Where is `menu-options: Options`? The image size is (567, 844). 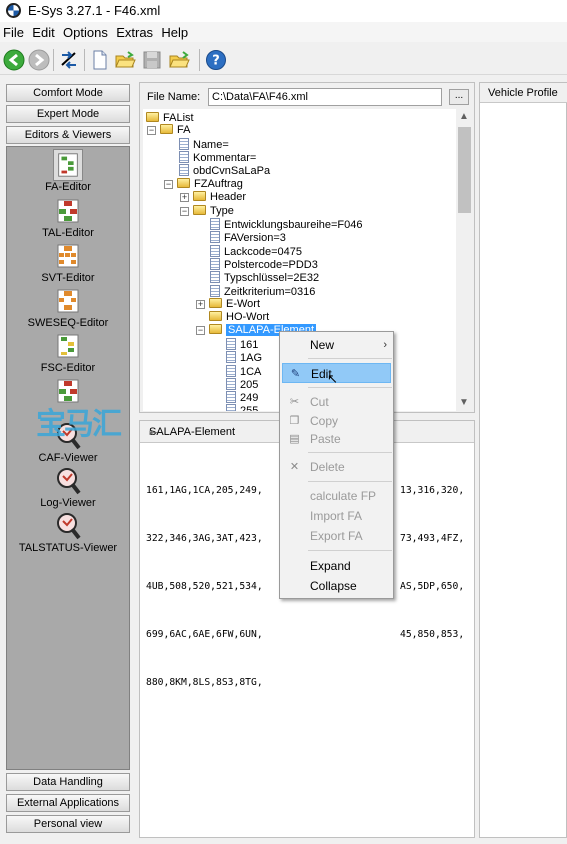 menu-options: Options is located at coordinates (85, 31).